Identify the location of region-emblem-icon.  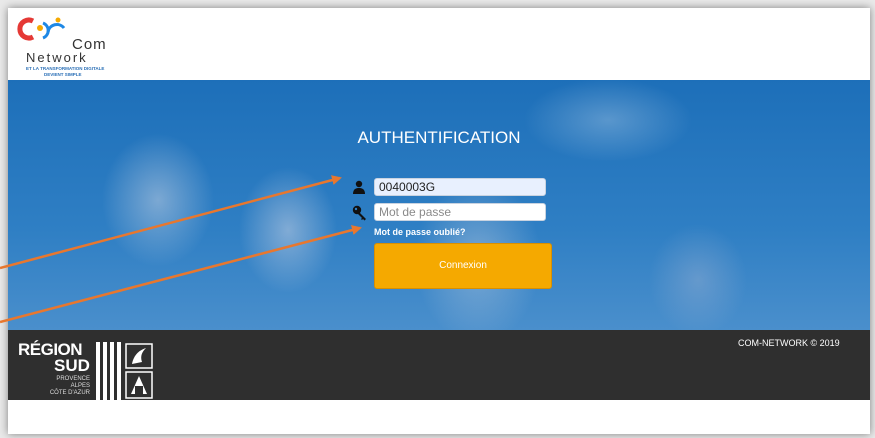
(124, 371).